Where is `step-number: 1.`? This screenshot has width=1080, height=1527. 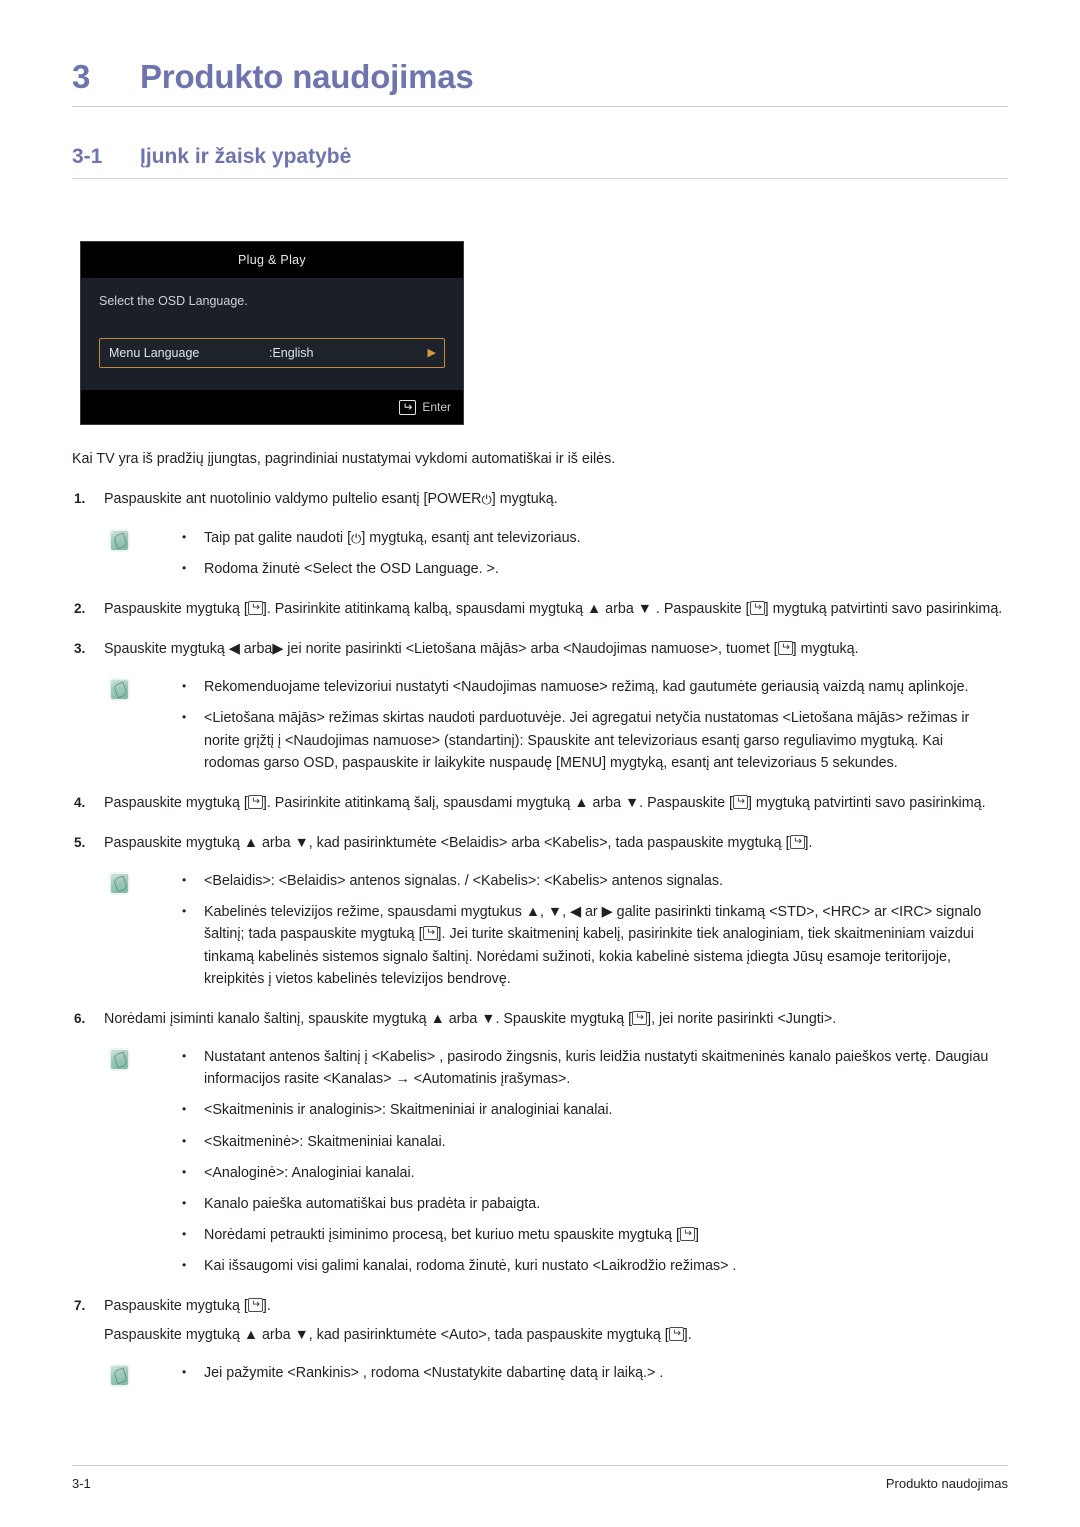
step-number: 1. is located at coordinates (80, 499).